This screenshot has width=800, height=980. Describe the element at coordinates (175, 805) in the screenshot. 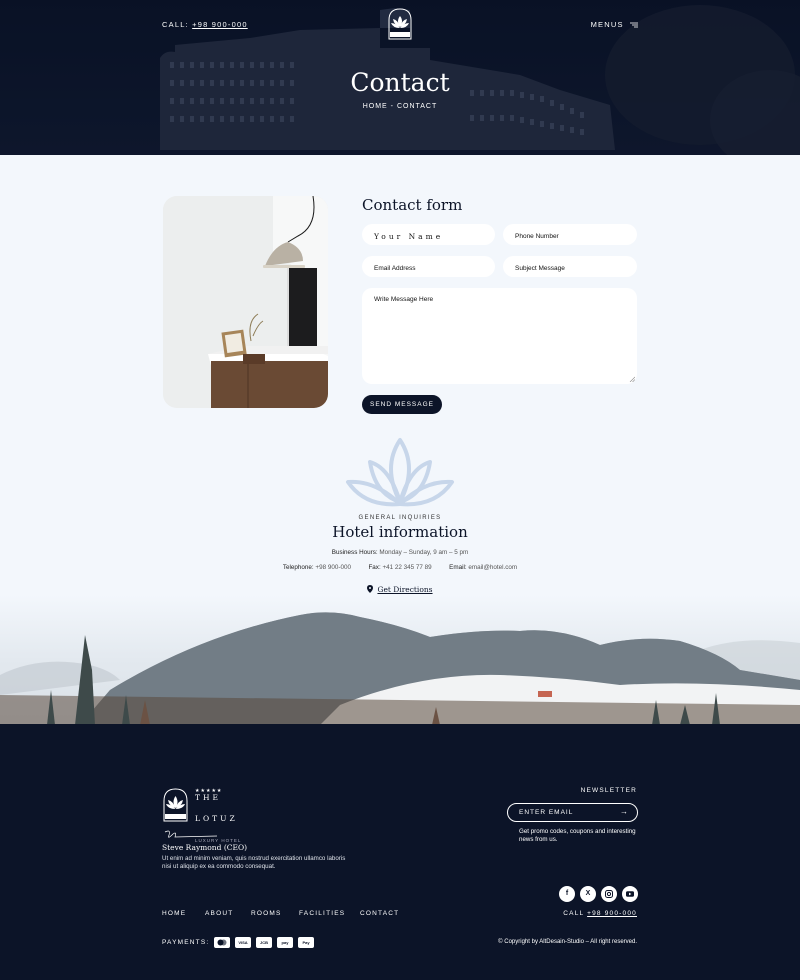

I see `footer-lotus-logo-icon` at that location.